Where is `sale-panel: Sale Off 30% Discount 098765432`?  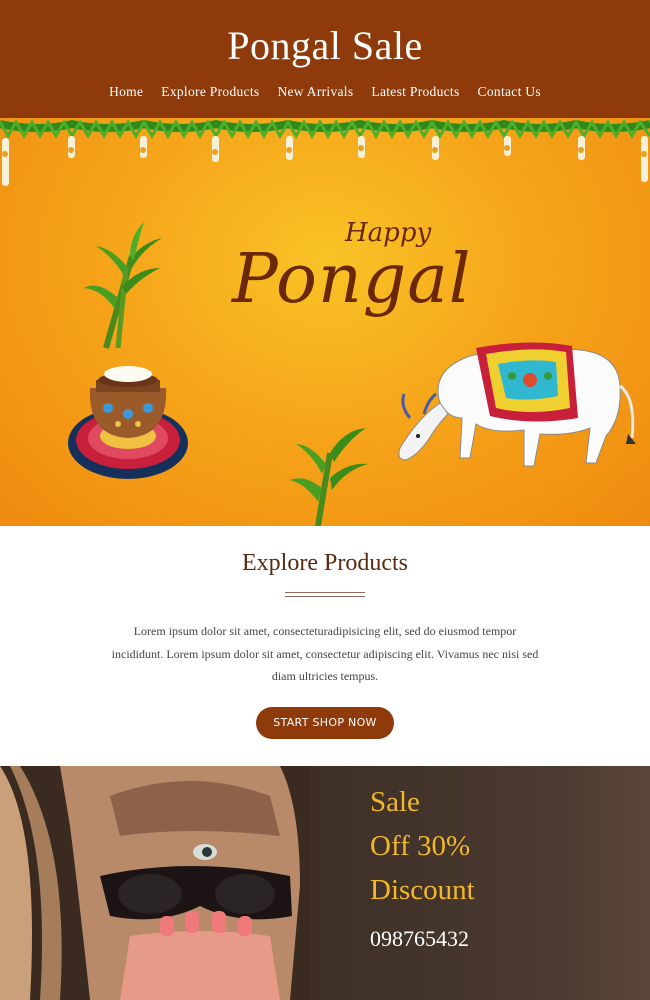
sale-panel: Sale Off 30% Discount 098765432 is located at coordinates (480, 883).